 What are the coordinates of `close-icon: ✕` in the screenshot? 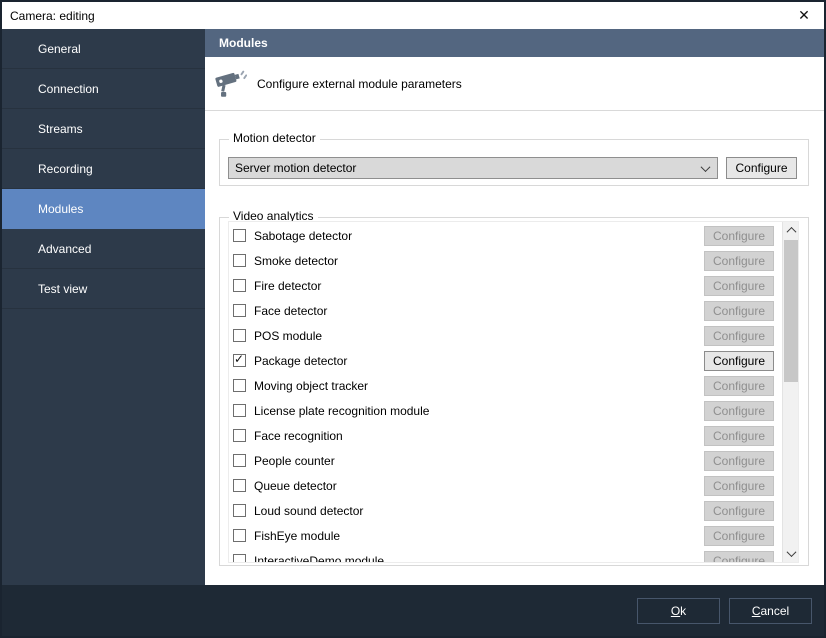 It's located at (804, 15).